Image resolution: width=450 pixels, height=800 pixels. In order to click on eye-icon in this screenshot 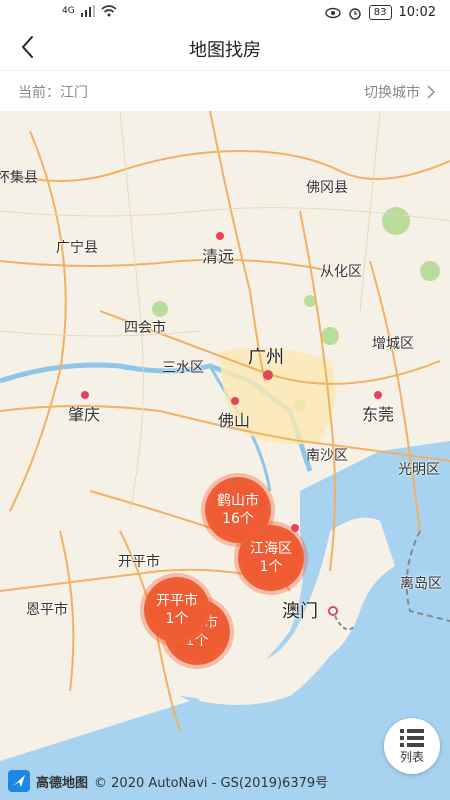, I will do `click(333, 12)`.